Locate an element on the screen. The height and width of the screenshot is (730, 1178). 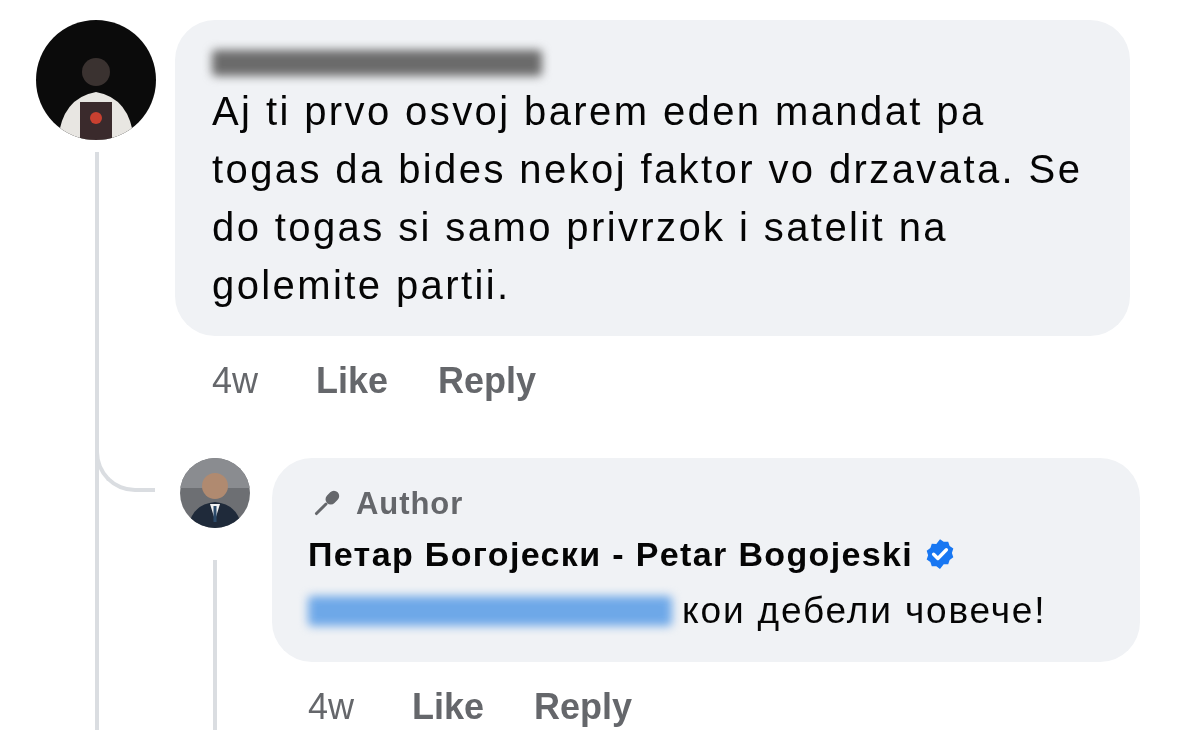
comment-text: кои дебели човече! is located at coordinates (864, 611).